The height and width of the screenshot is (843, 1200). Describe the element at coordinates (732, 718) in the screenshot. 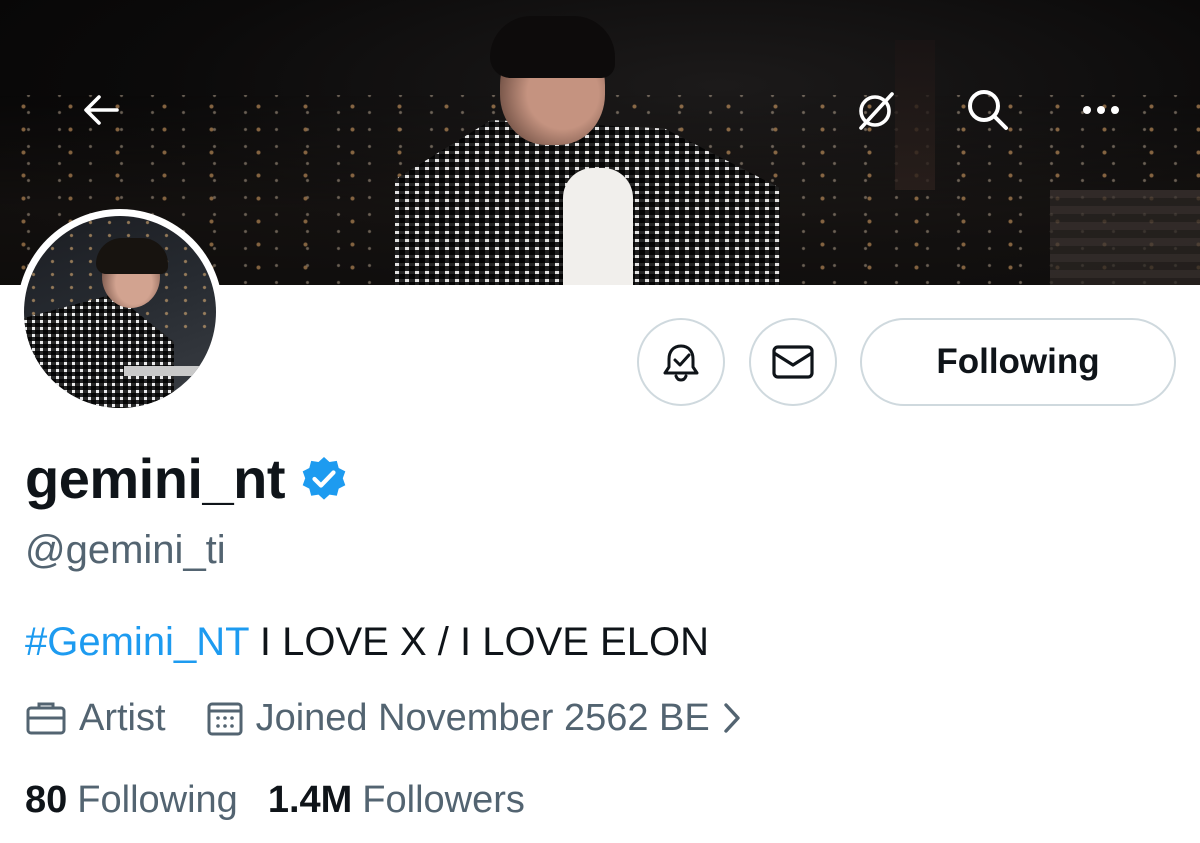

I see `chevron-right-icon` at that location.